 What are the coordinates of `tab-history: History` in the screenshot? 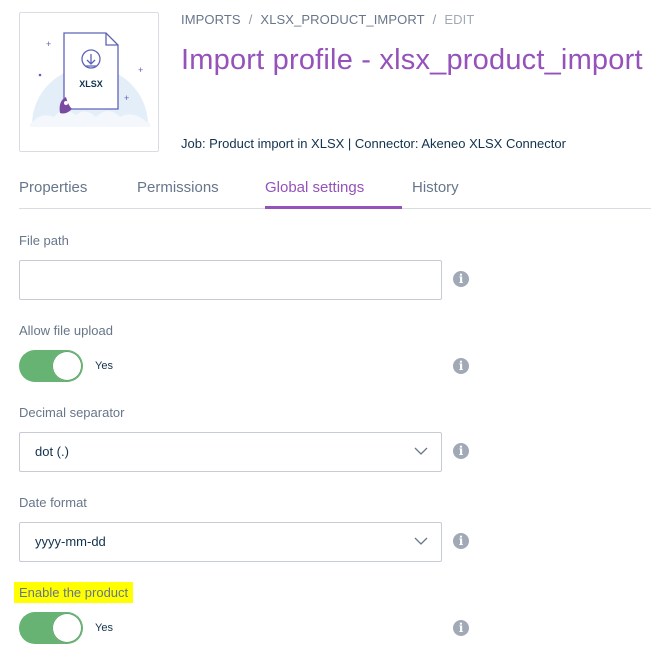 It's located at (435, 187).